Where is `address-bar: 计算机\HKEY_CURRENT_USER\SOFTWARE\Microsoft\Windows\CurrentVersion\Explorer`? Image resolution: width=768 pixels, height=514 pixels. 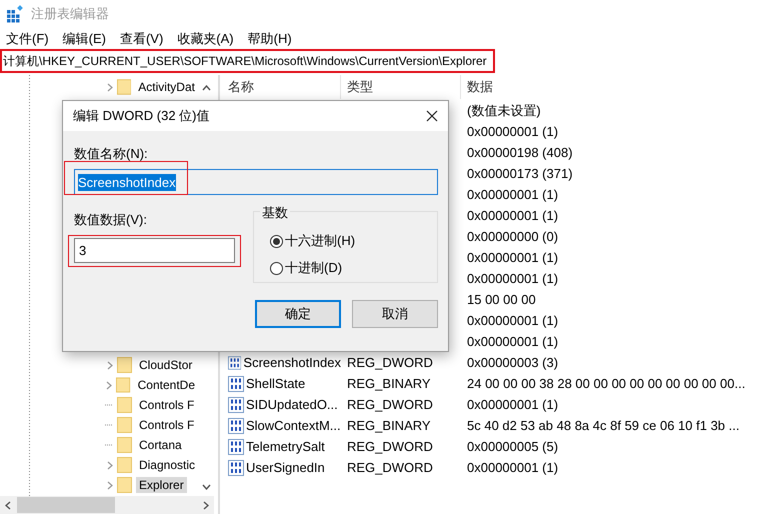 address-bar: 计算机\HKEY_CURRENT_USER\SOFTWARE\Microsoft\Windows\CurrentVersion\Explorer is located at coordinates (247, 61).